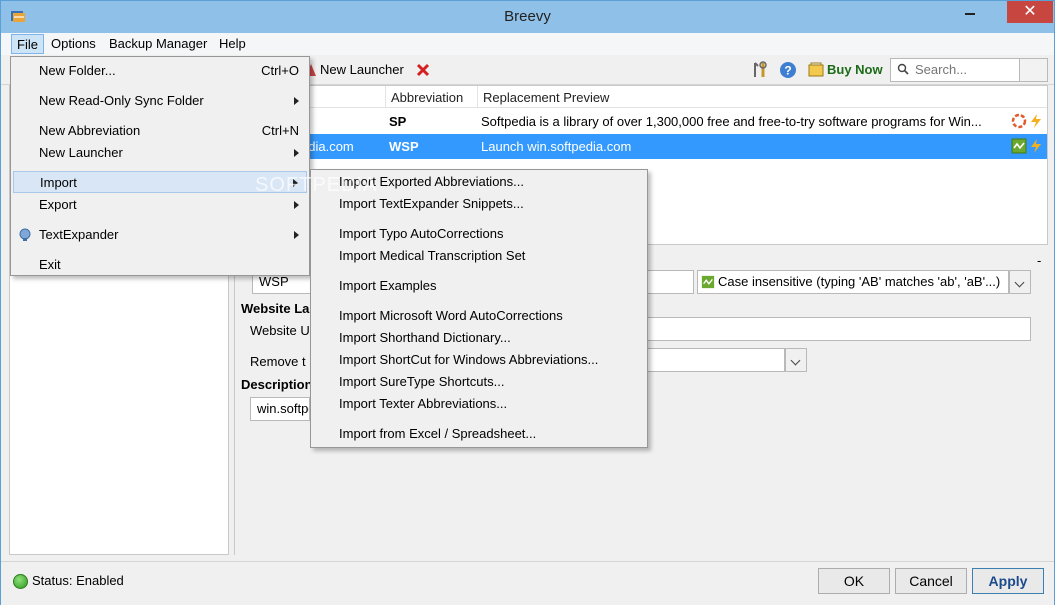 The image size is (1055, 605). Describe the element at coordinates (903, 69) in the screenshot. I see `search-icon` at that location.